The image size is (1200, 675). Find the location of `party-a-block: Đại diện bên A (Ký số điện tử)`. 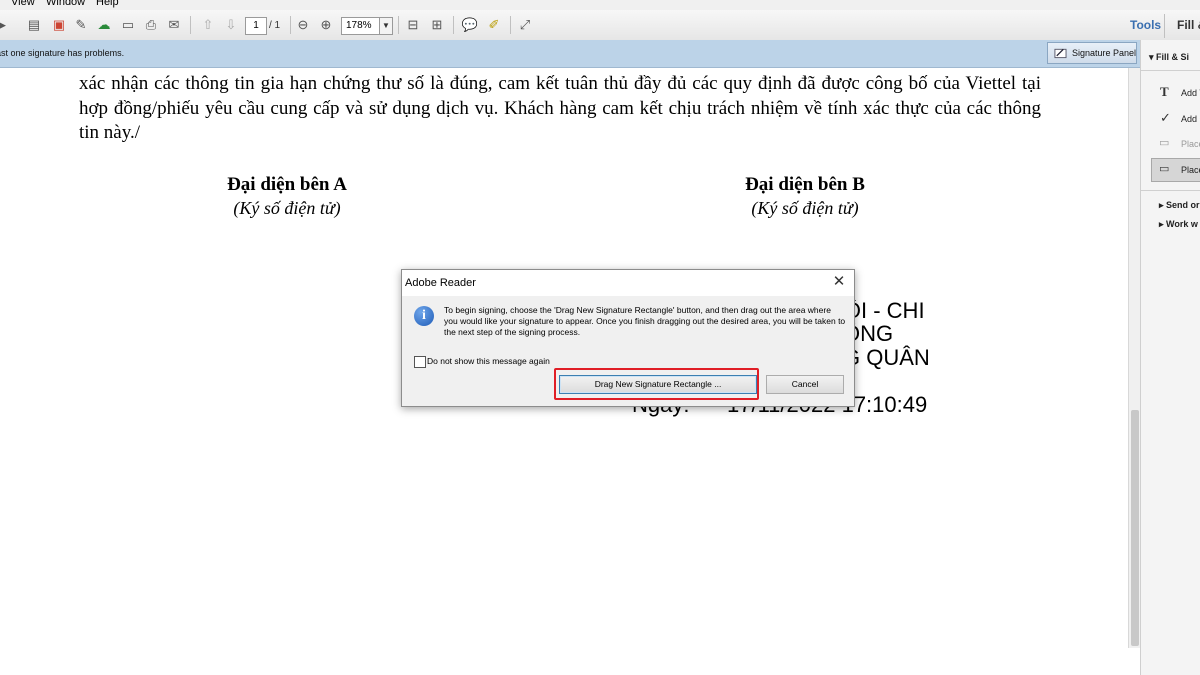

party-a-block: Đại diện bên A (Ký số điện tử) is located at coordinates (287, 196).